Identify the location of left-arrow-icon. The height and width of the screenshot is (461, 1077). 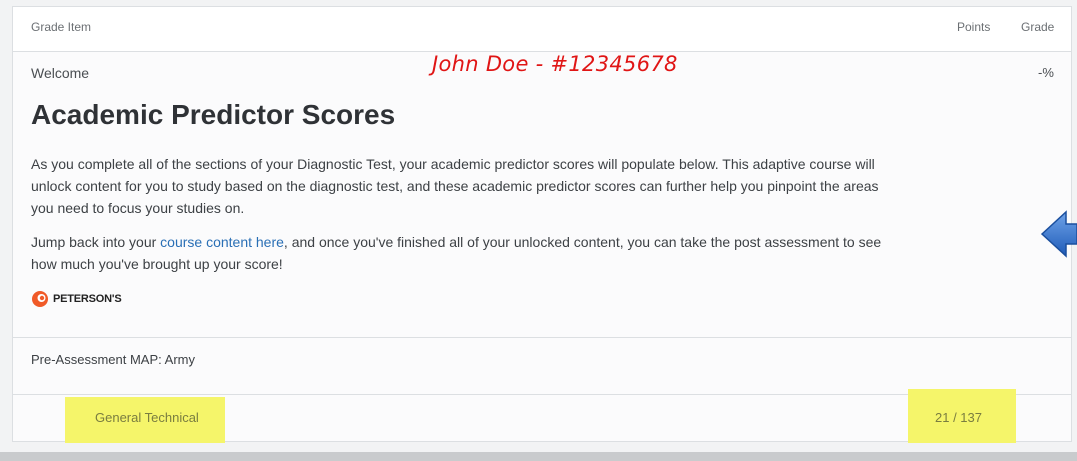
(1058, 234).